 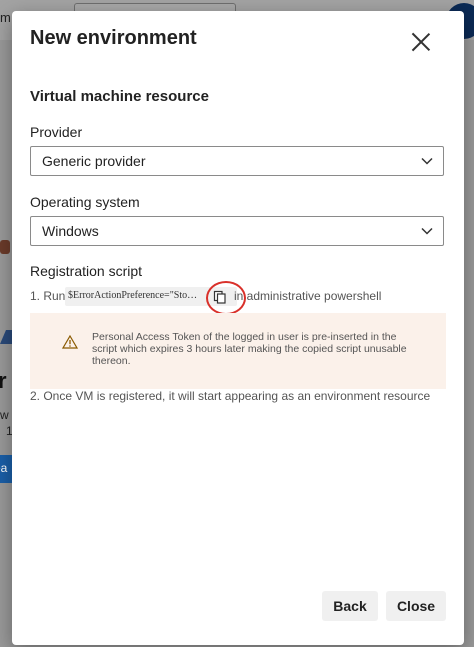 I want to click on background-heading: r, so click(x=3, y=380).